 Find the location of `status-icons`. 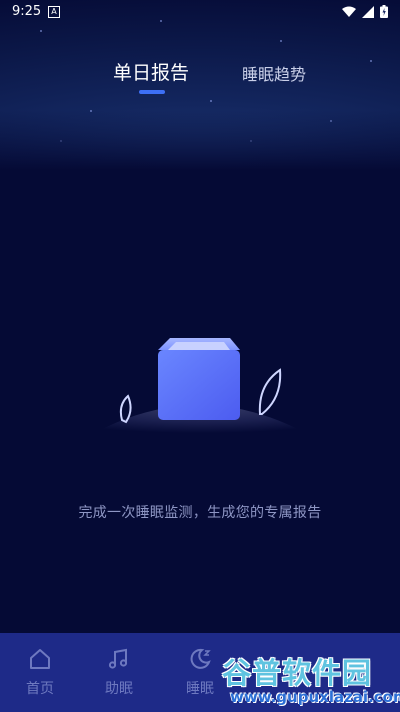

status-icons is located at coordinates (365, 11).